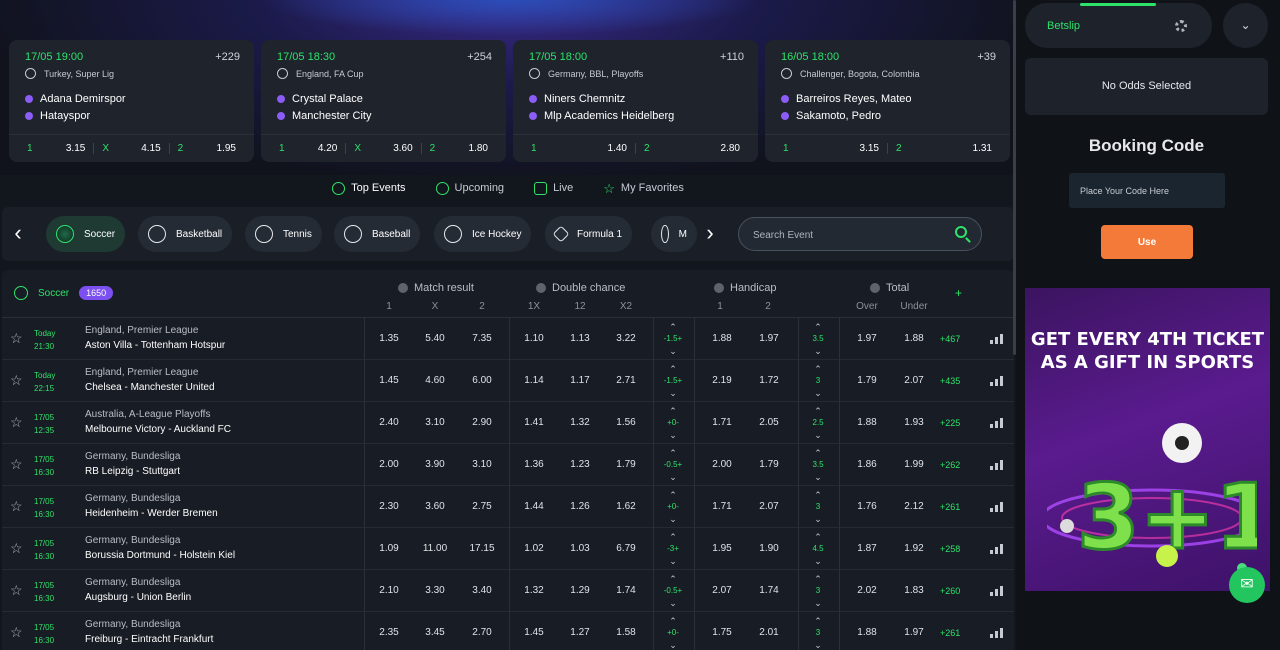 The image size is (1280, 650). I want to click on chat-icon: ✉, so click(1247, 585).